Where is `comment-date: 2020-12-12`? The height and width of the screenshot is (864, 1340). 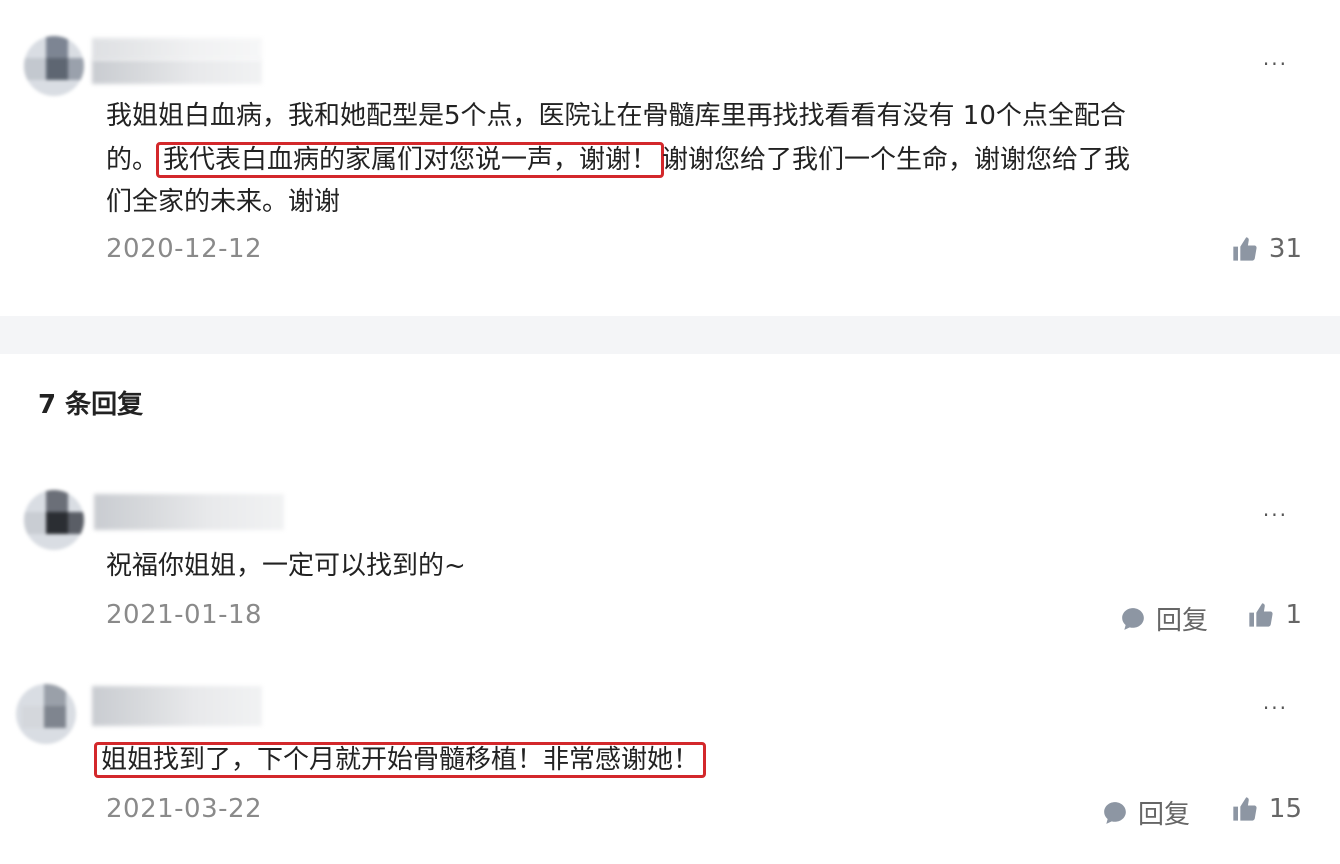 comment-date: 2020-12-12 is located at coordinates (184, 249).